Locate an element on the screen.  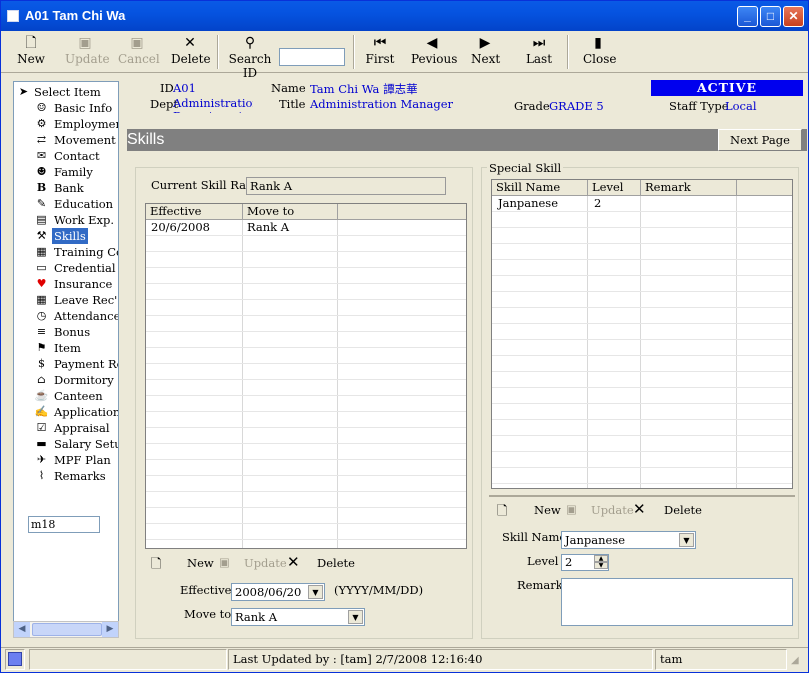
rank-new-button: New is located at coordinates (200, 563).